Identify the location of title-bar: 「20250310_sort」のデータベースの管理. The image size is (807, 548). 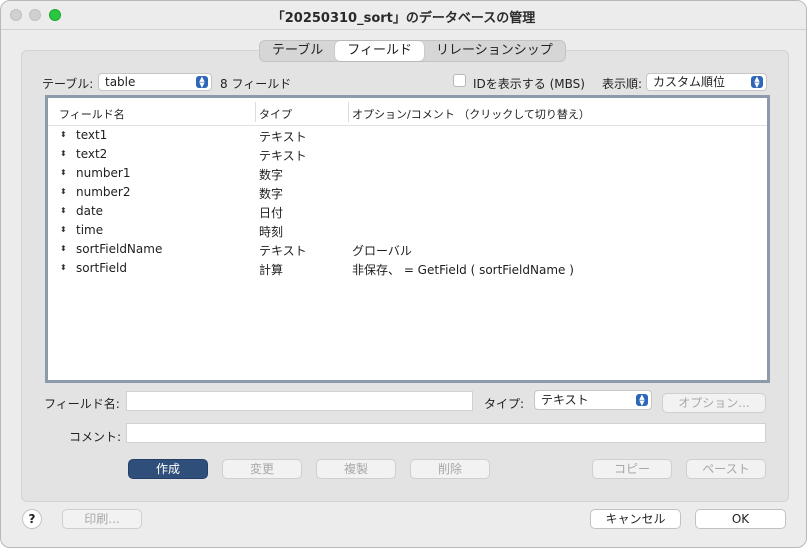
(403, 15).